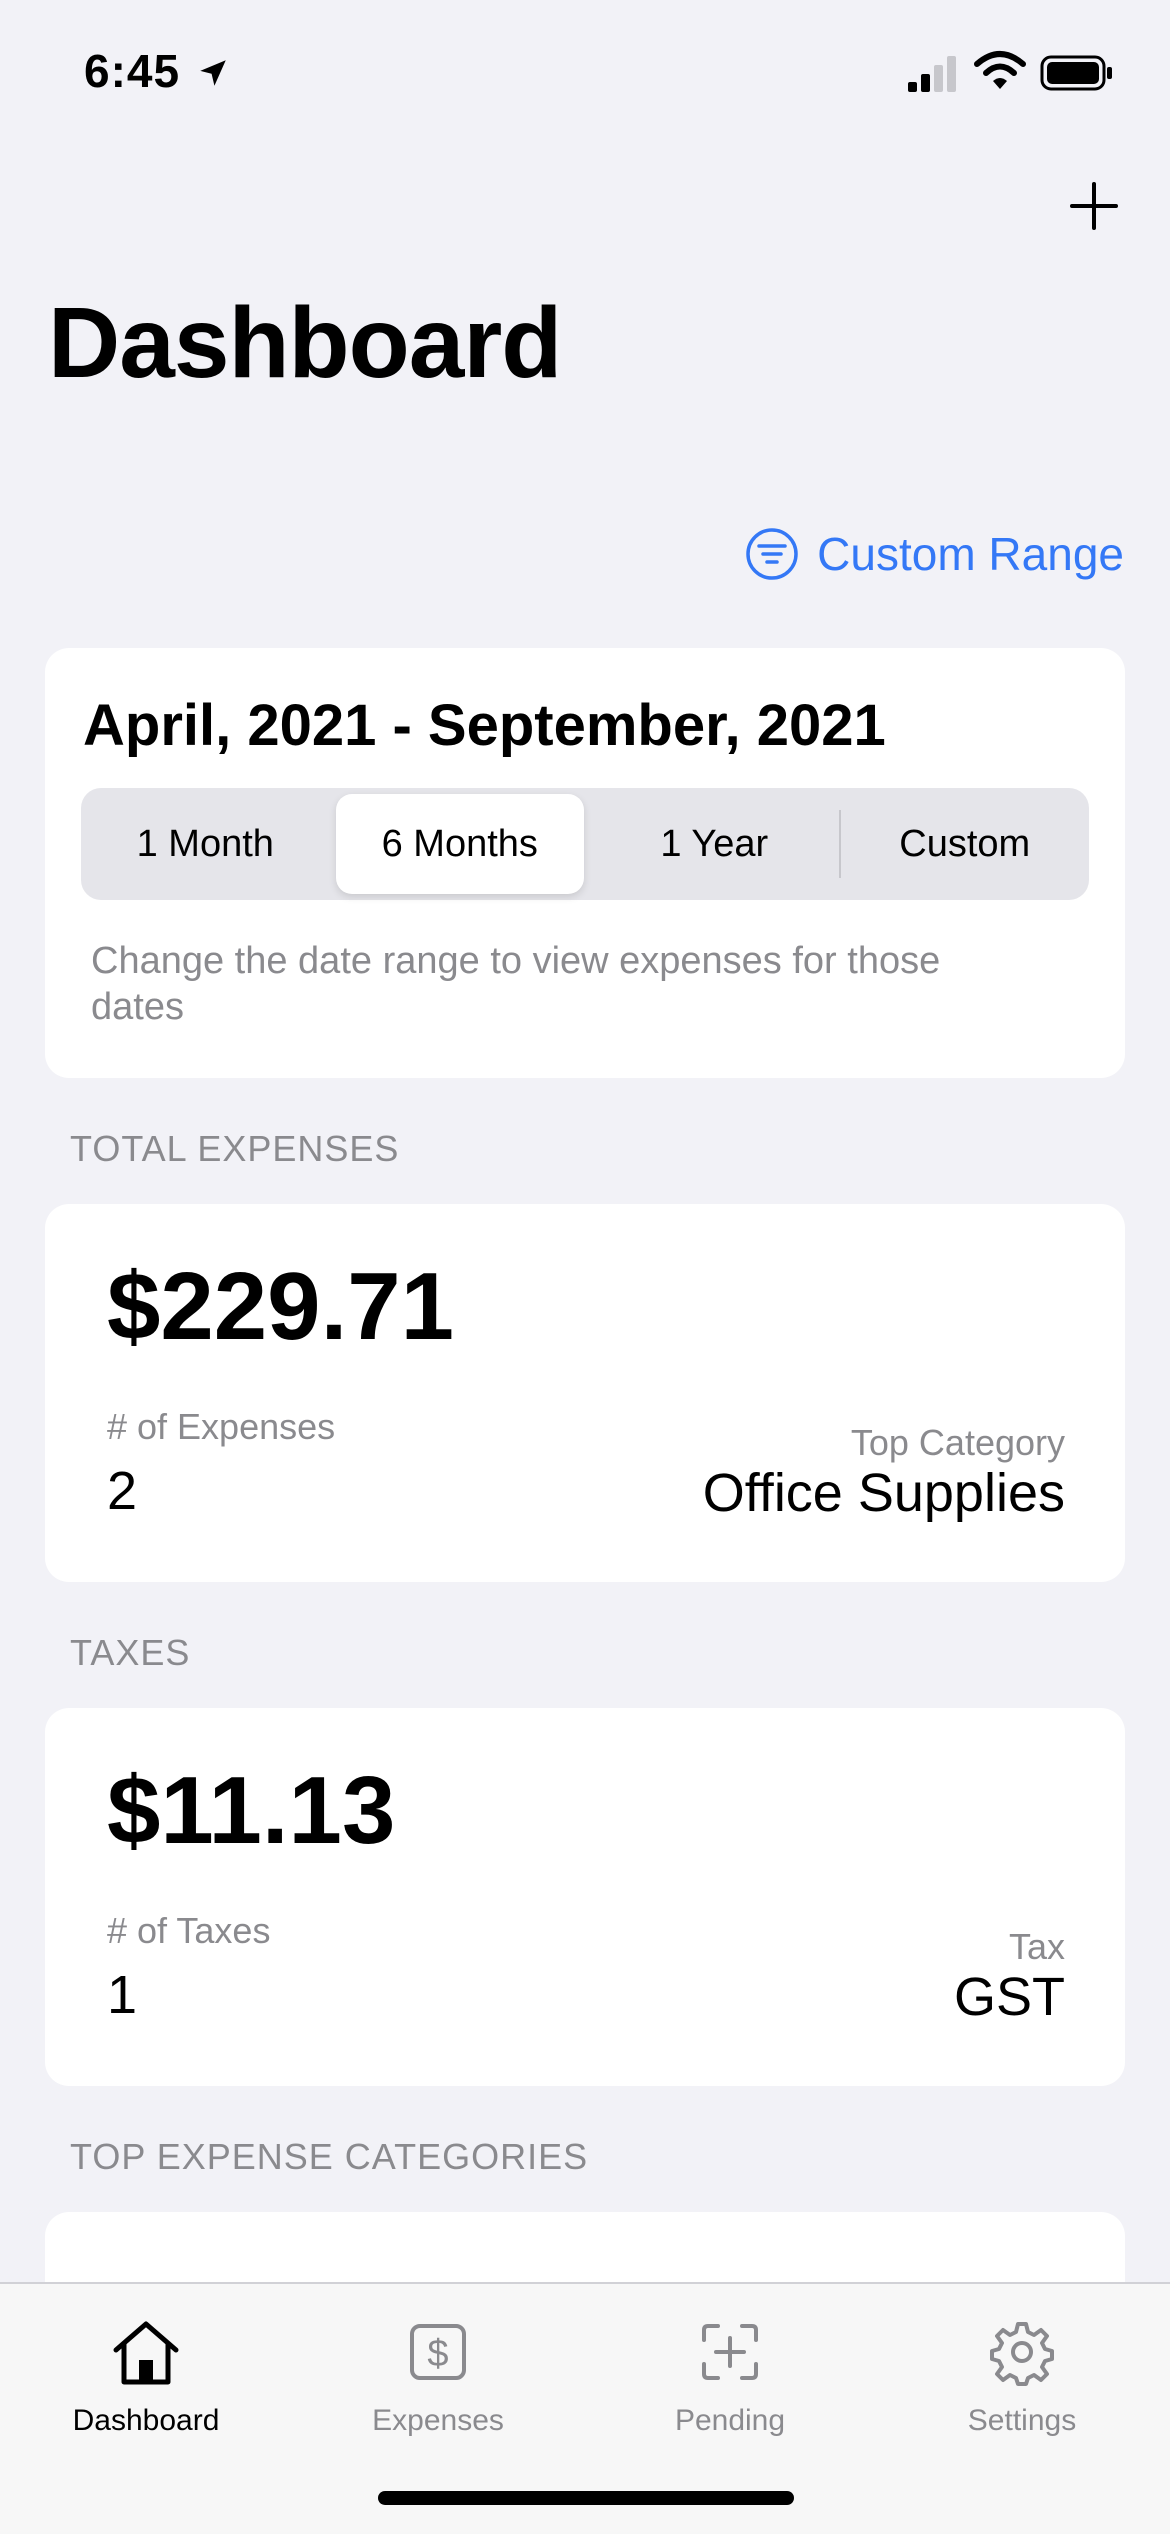 The image size is (1170, 2534). I want to click on top-categories-header: TOP EXPENSE CATEGORIES, so click(329, 2156).